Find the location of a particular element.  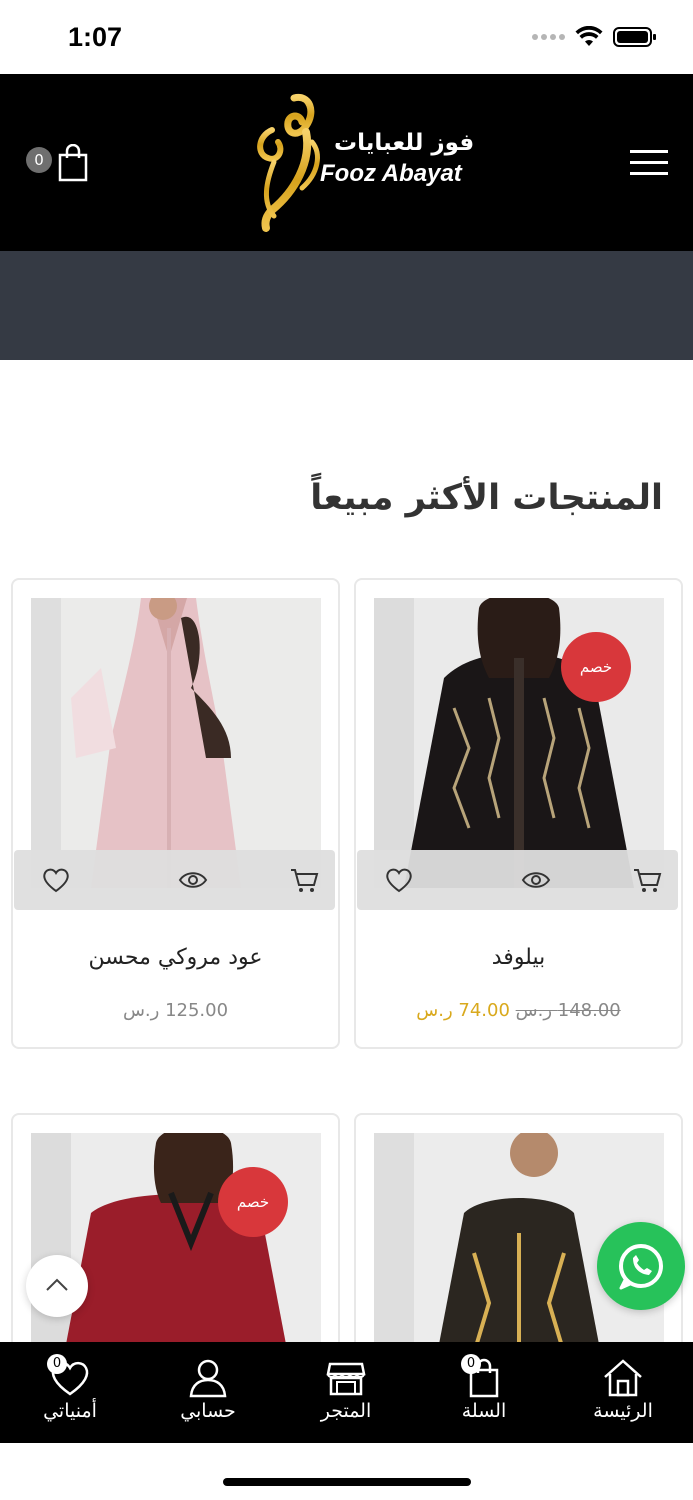

site-logo: فوز للعبايات Fooz Abayat is located at coordinates (362, 163).